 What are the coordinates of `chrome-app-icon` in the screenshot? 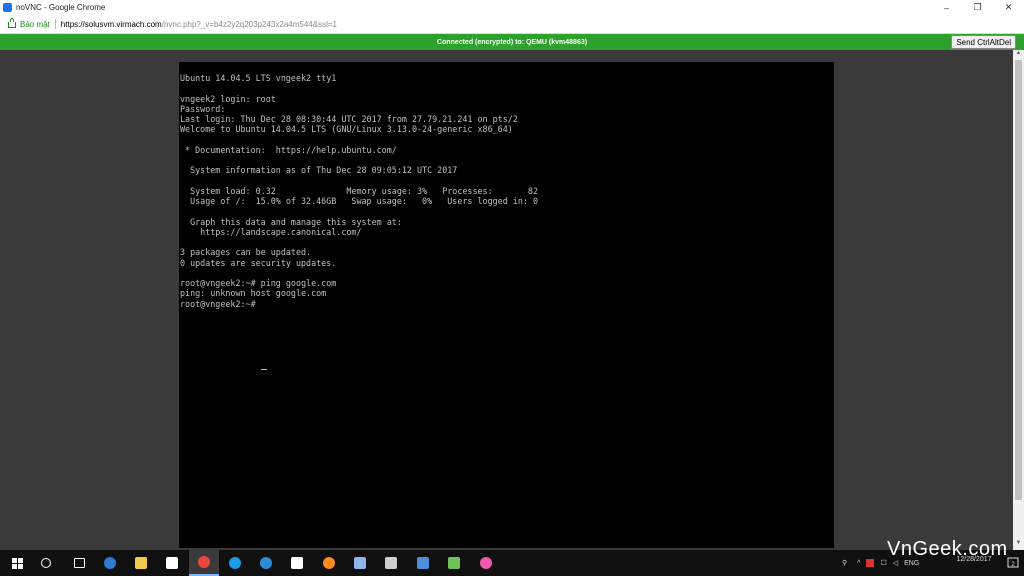 It's located at (7, 7).